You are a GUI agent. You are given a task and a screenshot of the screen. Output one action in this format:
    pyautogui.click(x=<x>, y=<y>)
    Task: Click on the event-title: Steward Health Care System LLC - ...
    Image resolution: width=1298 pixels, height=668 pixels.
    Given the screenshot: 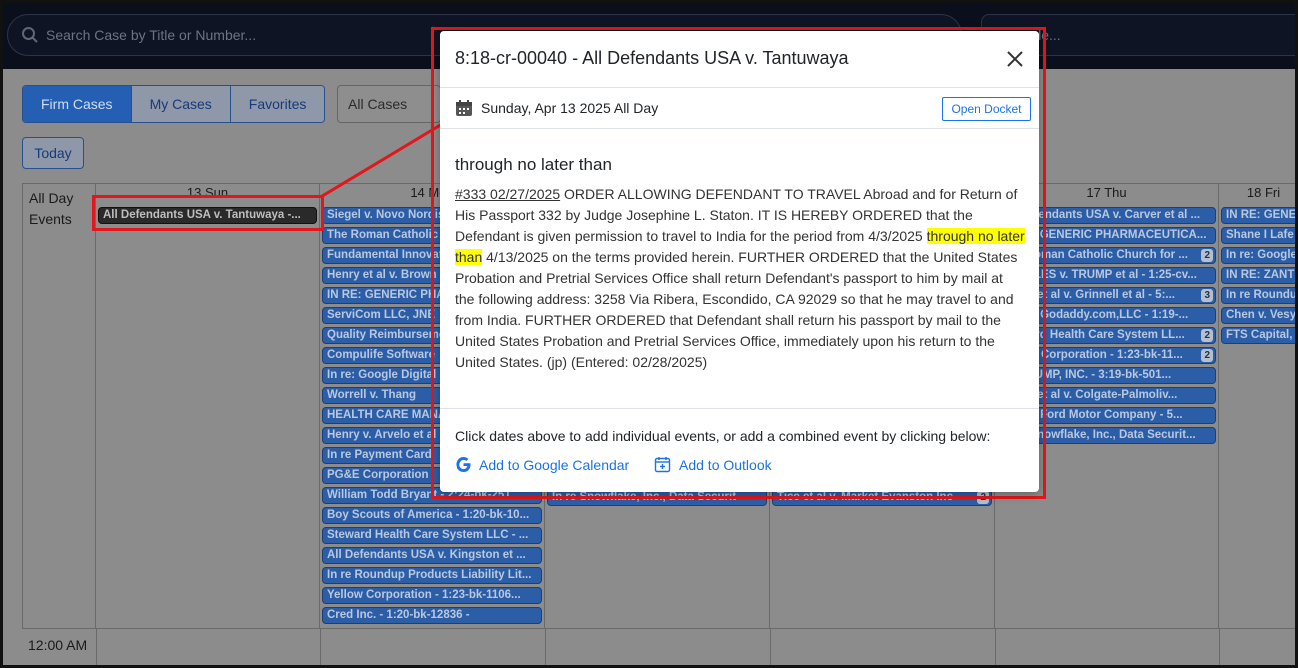 What is the action you would take?
    pyautogui.click(x=428, y=535)
    